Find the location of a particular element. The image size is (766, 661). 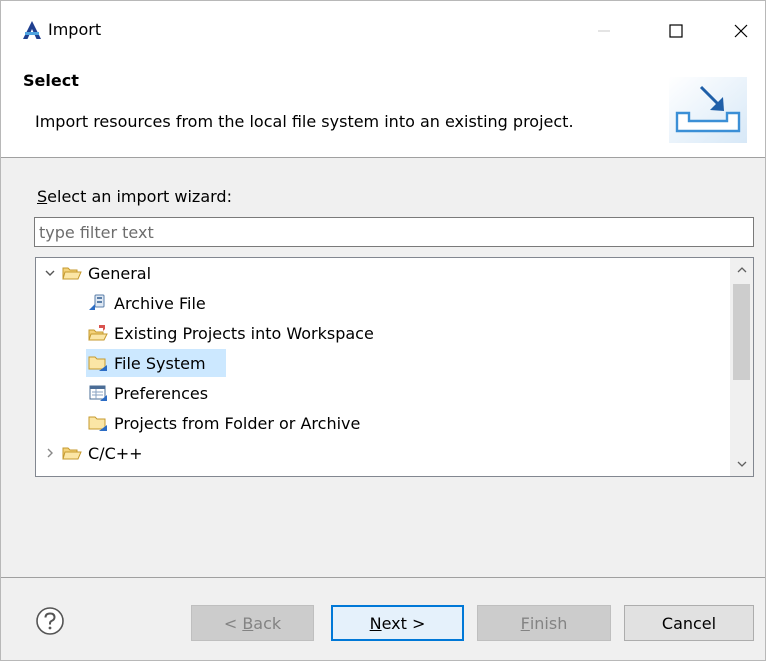

finish-mnemonic: F is located at coordinates (525, 623).